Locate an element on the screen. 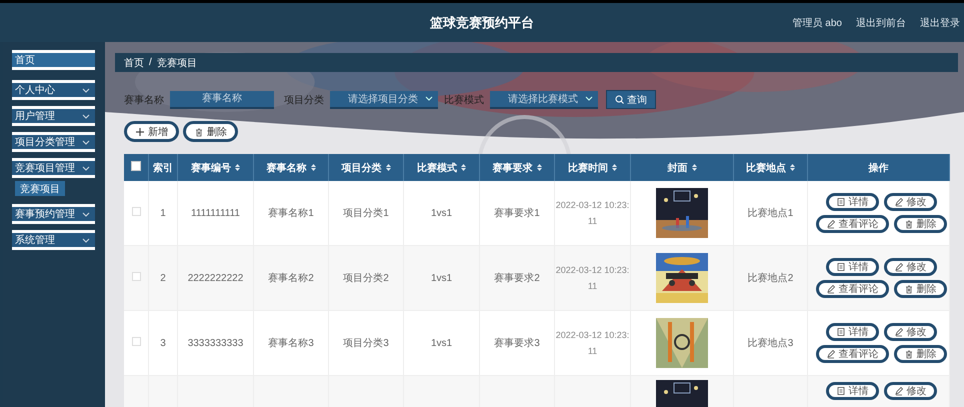  sidebar-item: 赛事预约管理 is located at coordinates (53, 214).